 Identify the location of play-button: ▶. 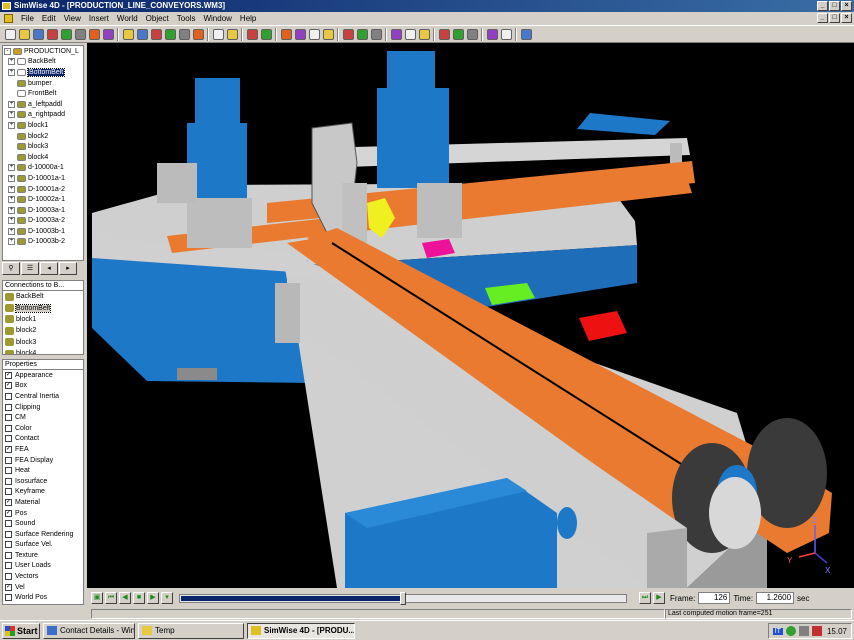
(153, 598).